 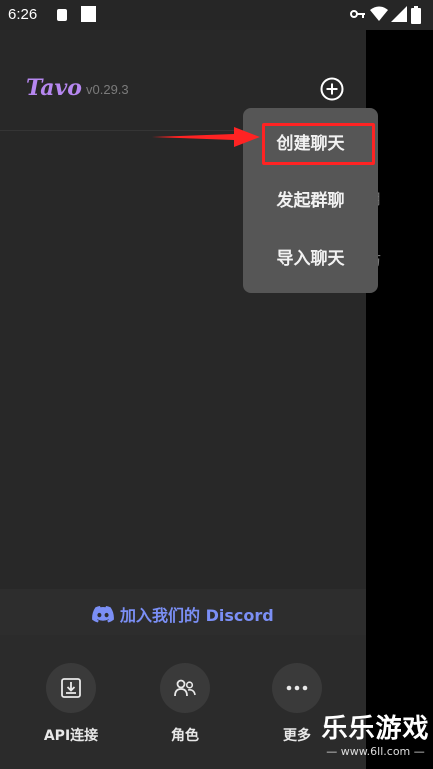 I want to click on nav-api-button, so click(x=71, y=688).